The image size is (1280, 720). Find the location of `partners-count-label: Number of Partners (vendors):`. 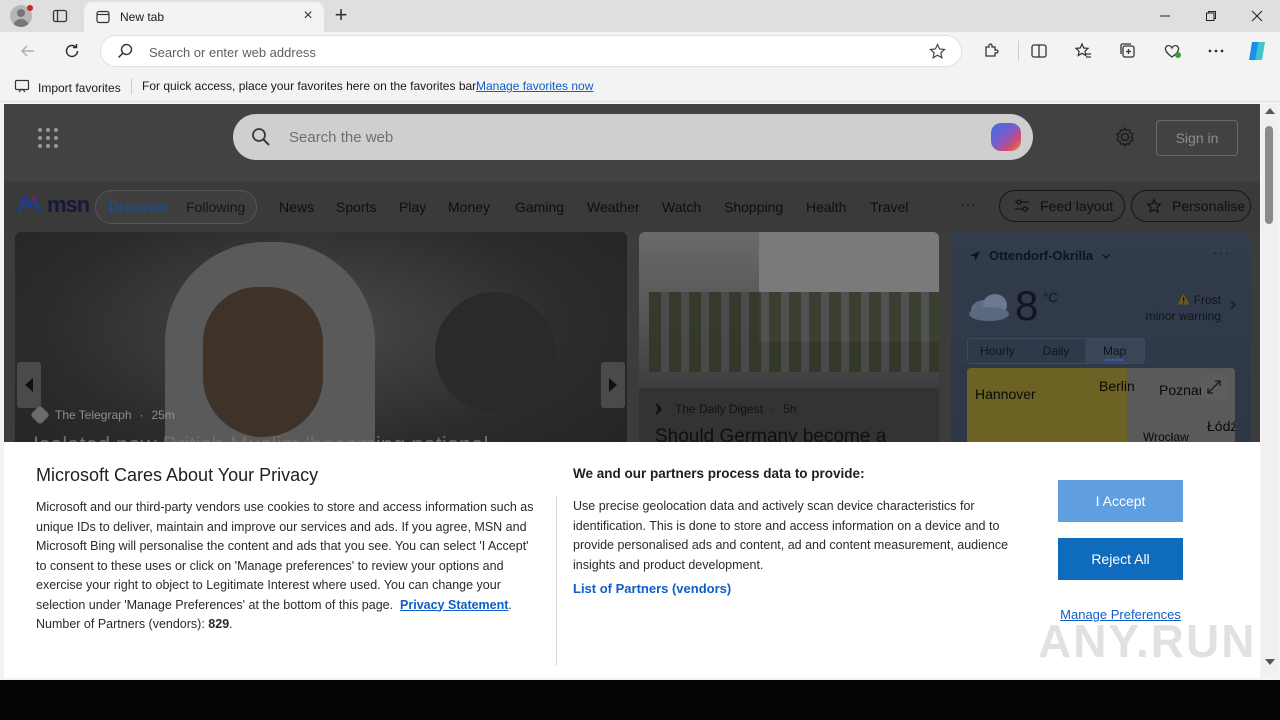

partners-count-label: Number of Partners (vendors): is located at coordinates (120, 624).